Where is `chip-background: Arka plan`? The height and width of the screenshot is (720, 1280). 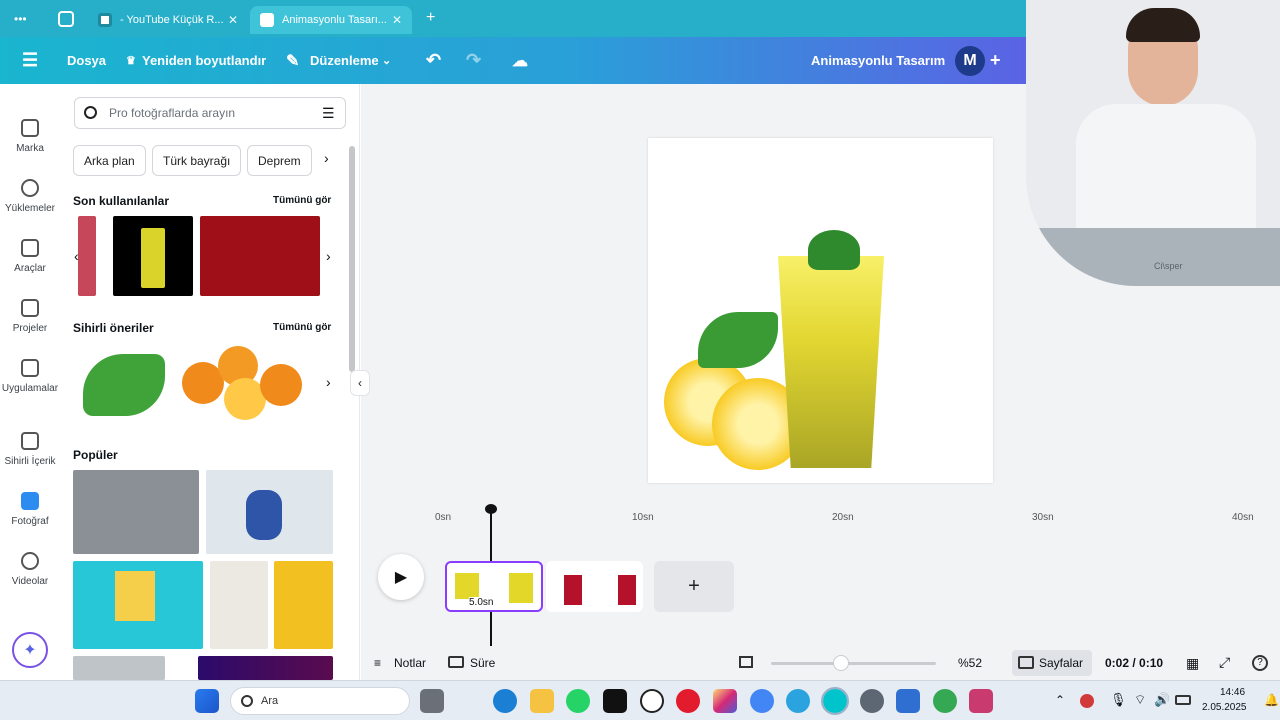 chip-background: Arka plan is located at coordinates (109, 160).